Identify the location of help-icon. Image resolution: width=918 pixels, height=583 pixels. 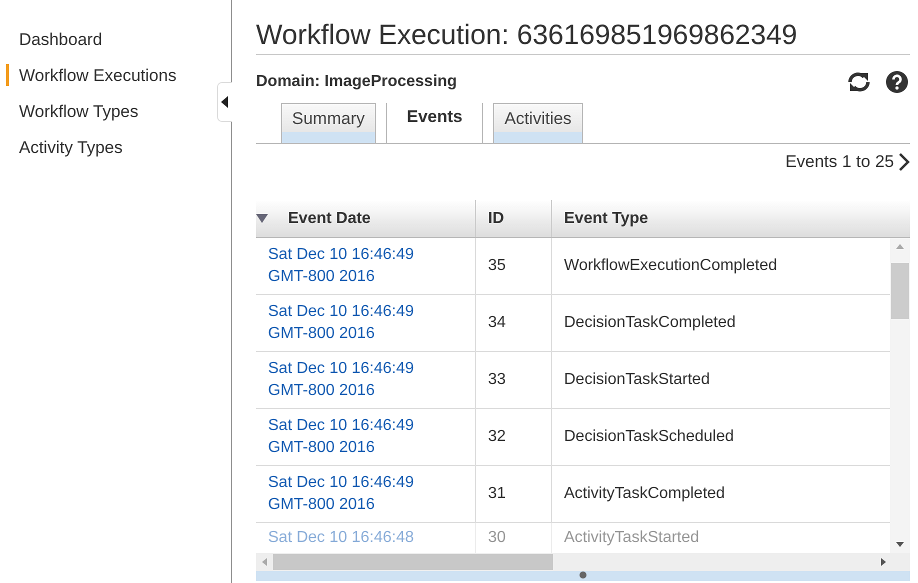
(897, 82).